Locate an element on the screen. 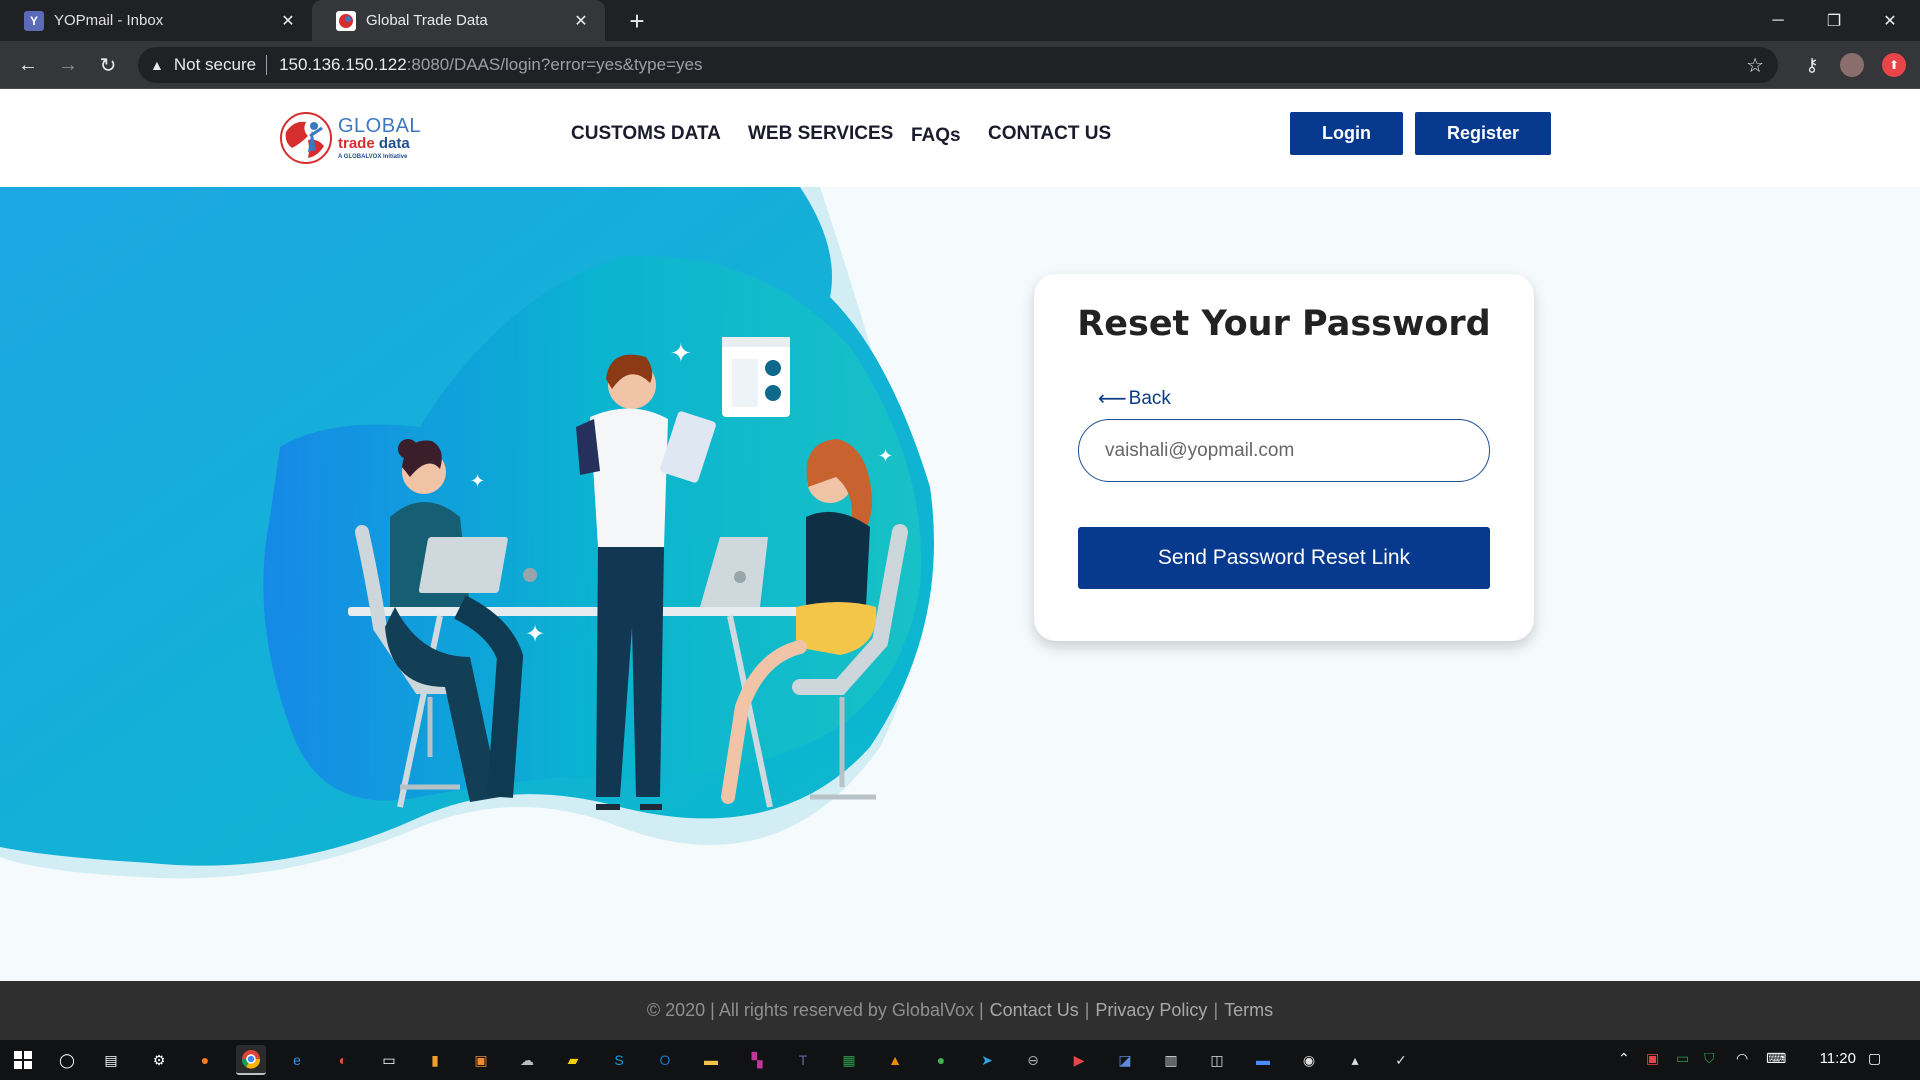 Image resolution: width=1920 pixels, height=1080 pixels. tray-shield-icon: ⛉ is located at coordinates (1709, 1058).